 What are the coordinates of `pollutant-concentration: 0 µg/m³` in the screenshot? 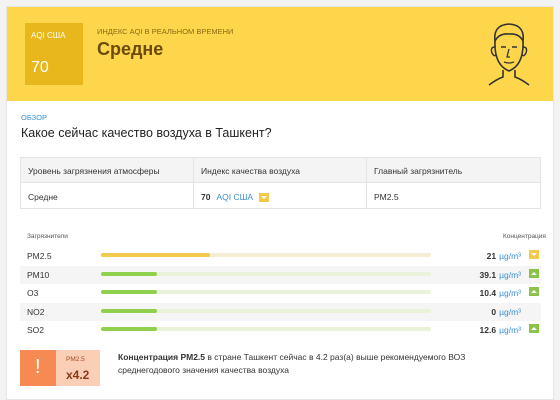 It's located at (506, 312).